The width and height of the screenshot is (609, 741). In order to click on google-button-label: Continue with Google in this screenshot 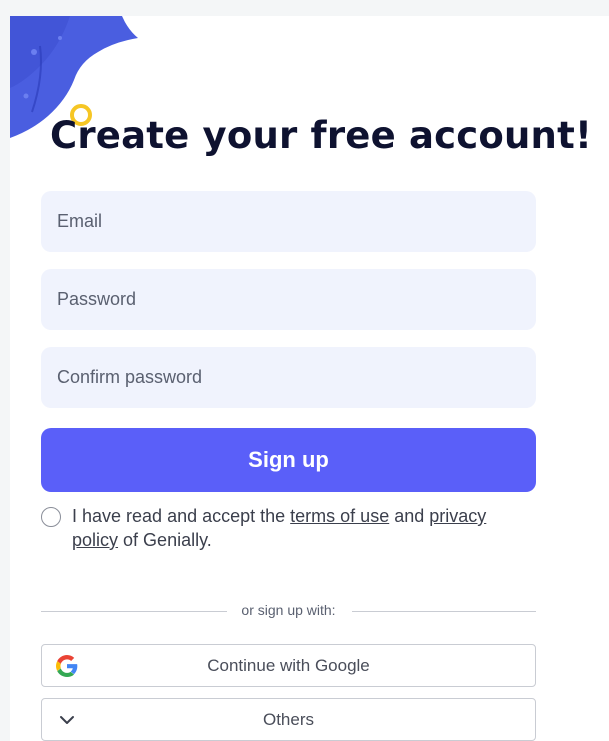, I will do `click(288, 665)`.